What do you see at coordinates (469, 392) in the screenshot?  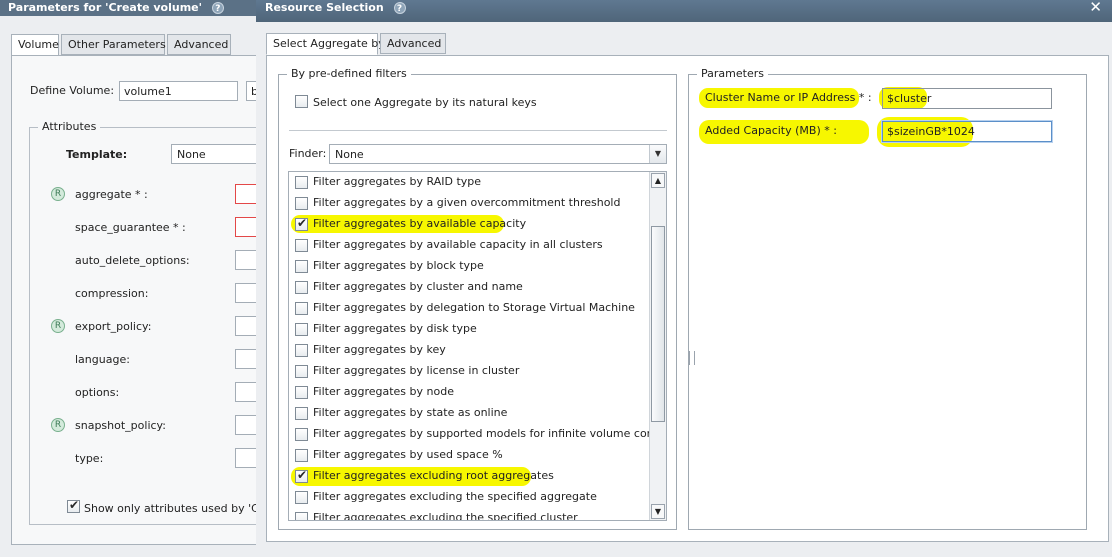 I see `list-item: Filter aggregates by node` at bounding box center [469, 392].